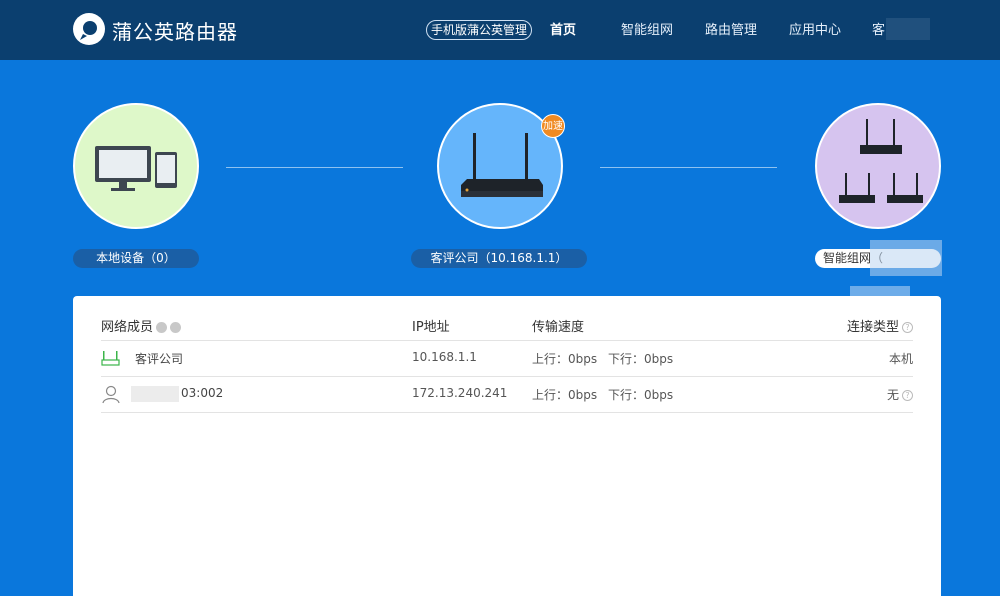  I want to click on member-name: 客评公司, so click(159, 358).